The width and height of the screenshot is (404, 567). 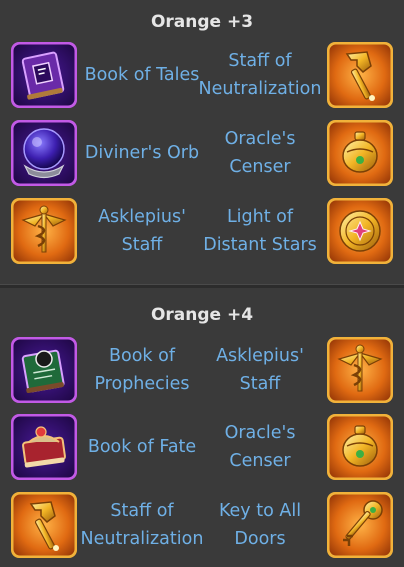 I want to click on diviners-orb-icon, so click(x=44, y=153).